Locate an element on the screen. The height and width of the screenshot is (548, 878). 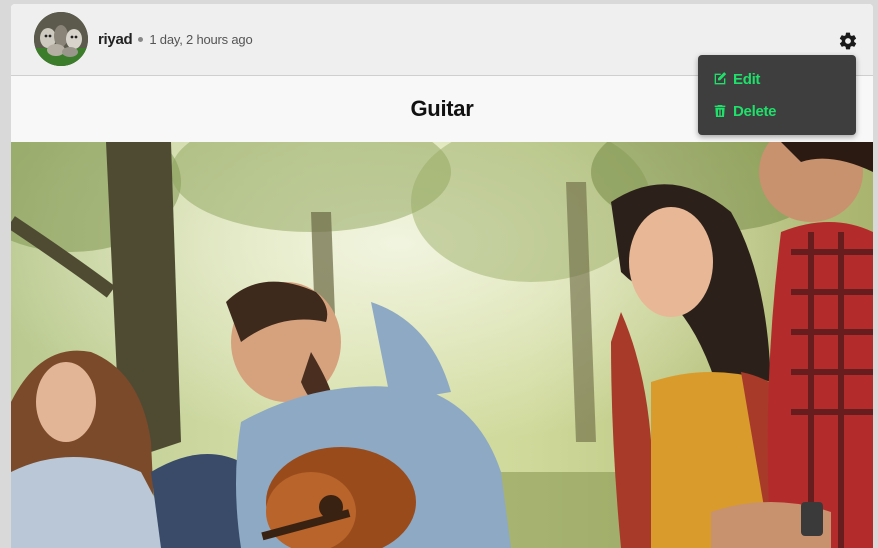
post-meta: riyad 1 day, 2 hours ago is located at coordinates (175, 39).